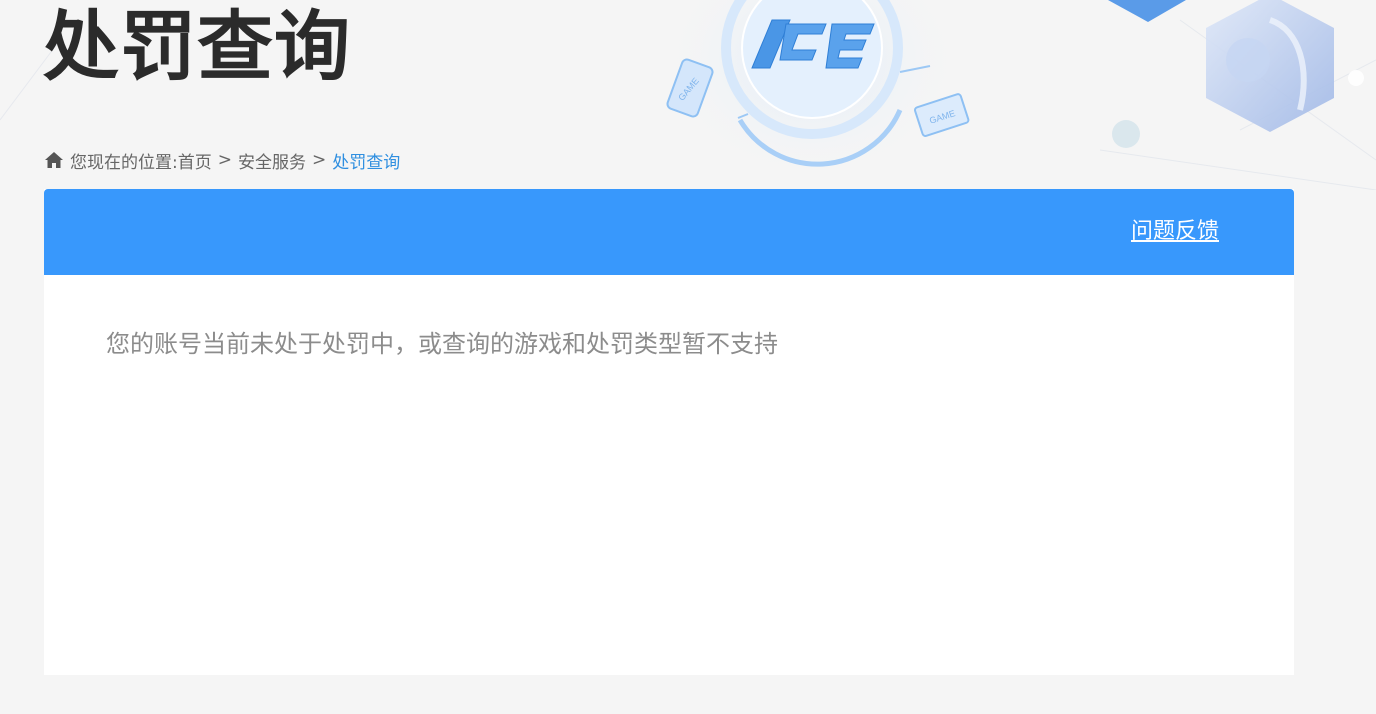  I want to click on breadcrumb-current: 处罚查询, so click(366, 162).